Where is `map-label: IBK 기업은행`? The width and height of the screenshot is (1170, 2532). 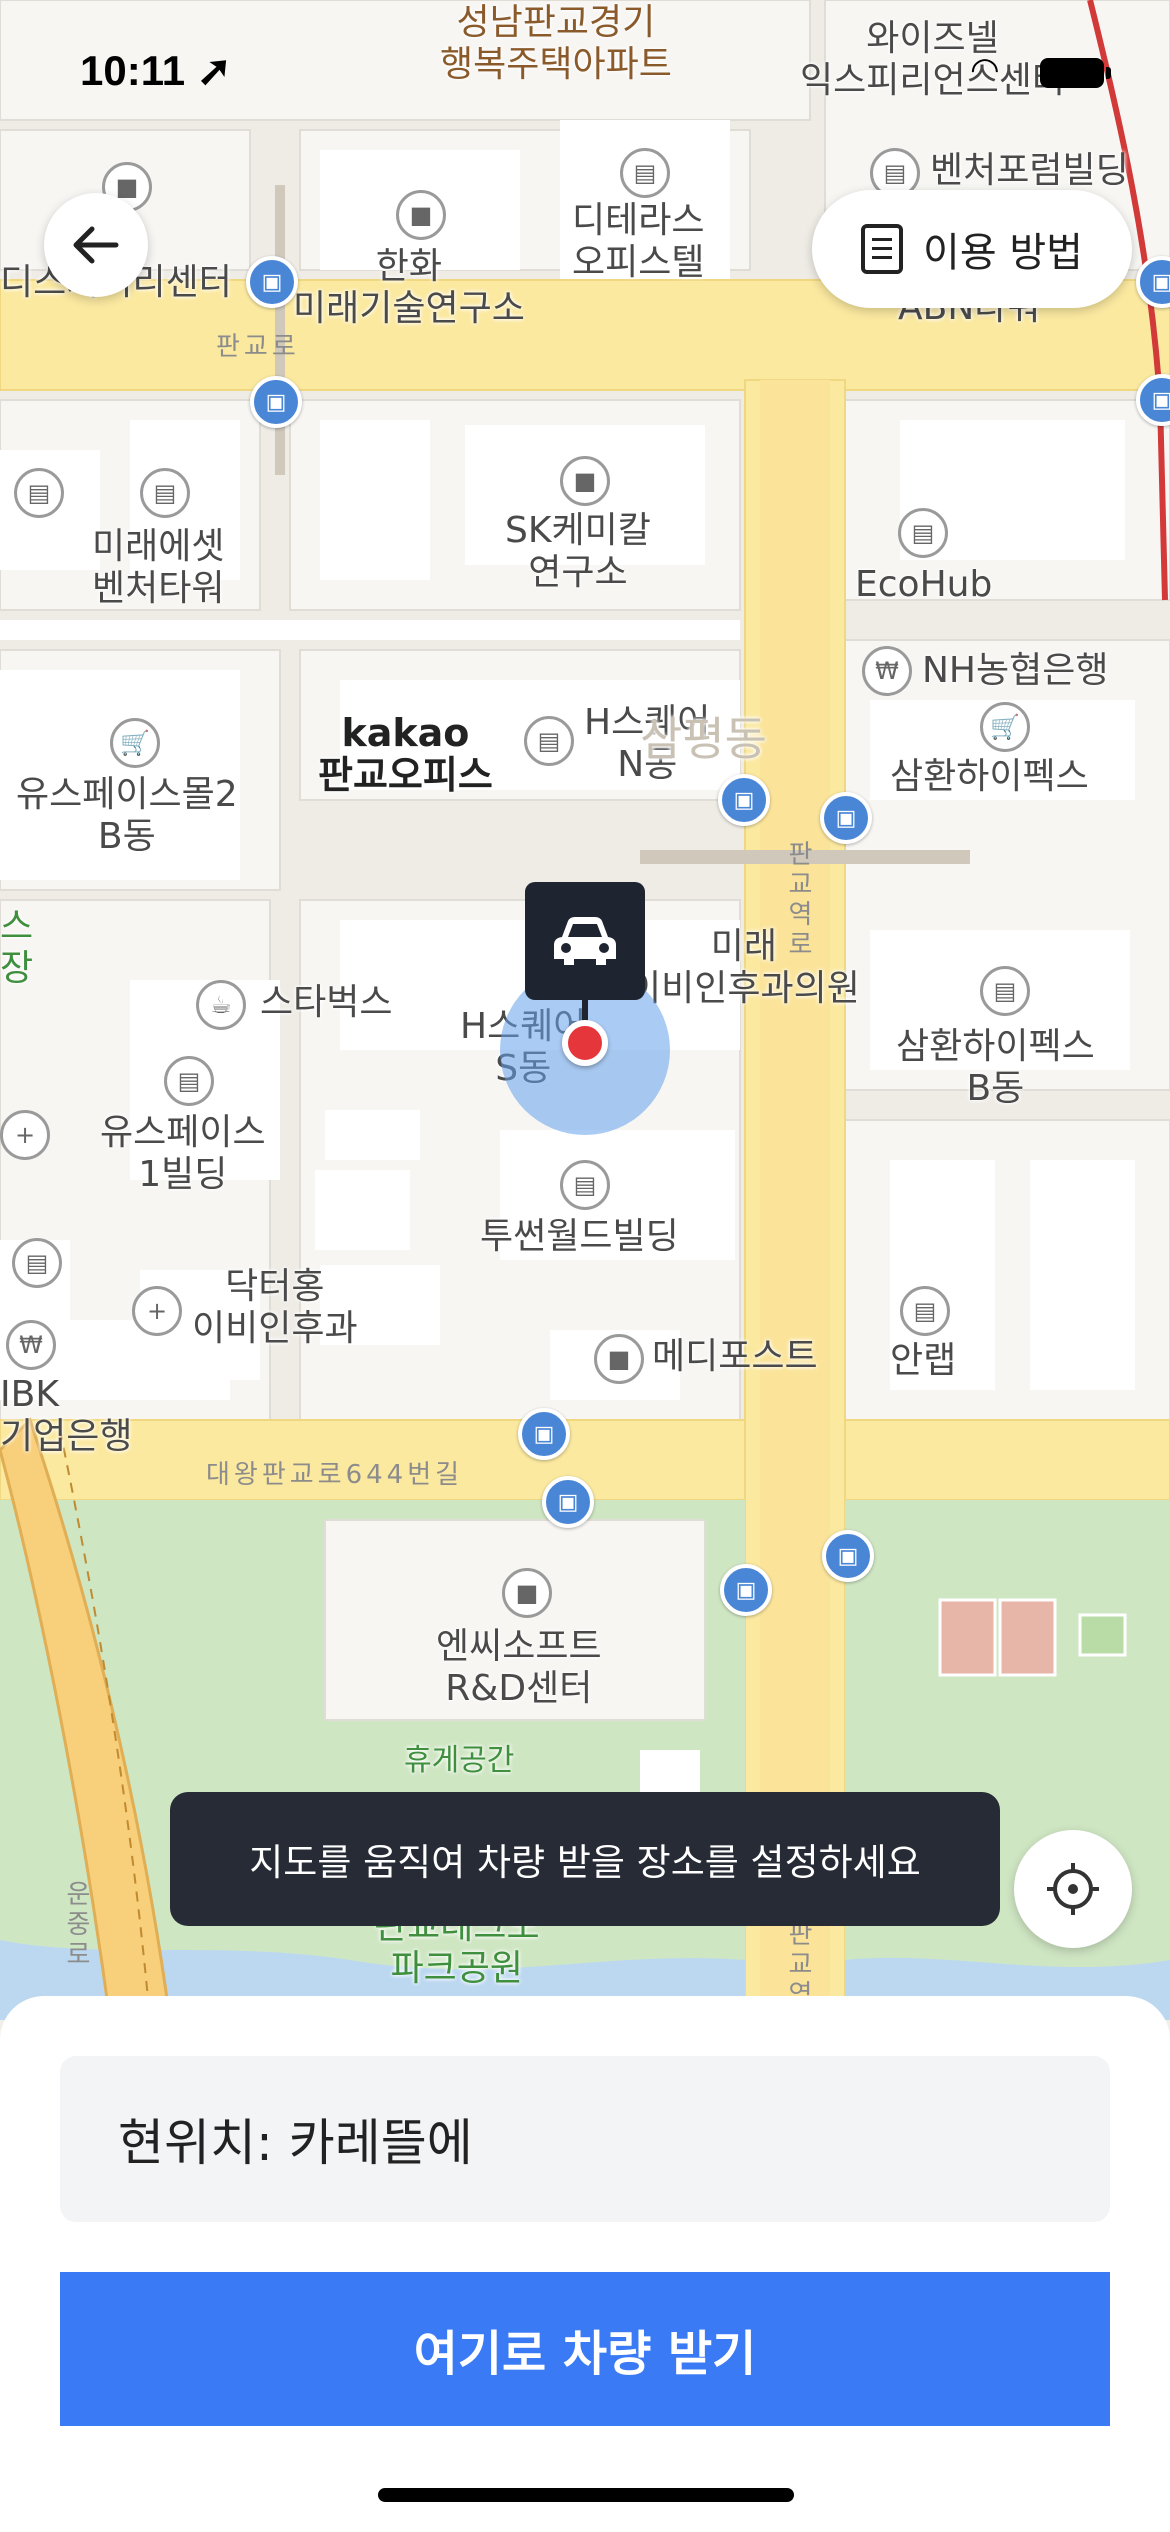
map-label: IBK 기업은행 is located at coordinates (66, 1415).